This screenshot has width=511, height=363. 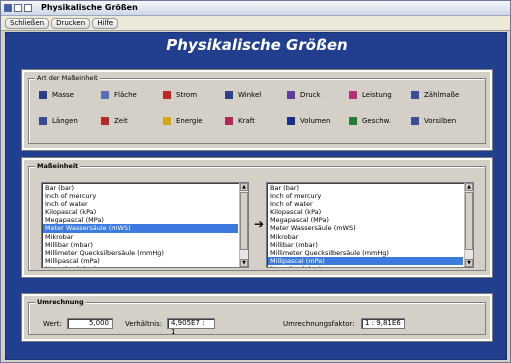 I want to click on clock-icon, so click(x=105, y=121).